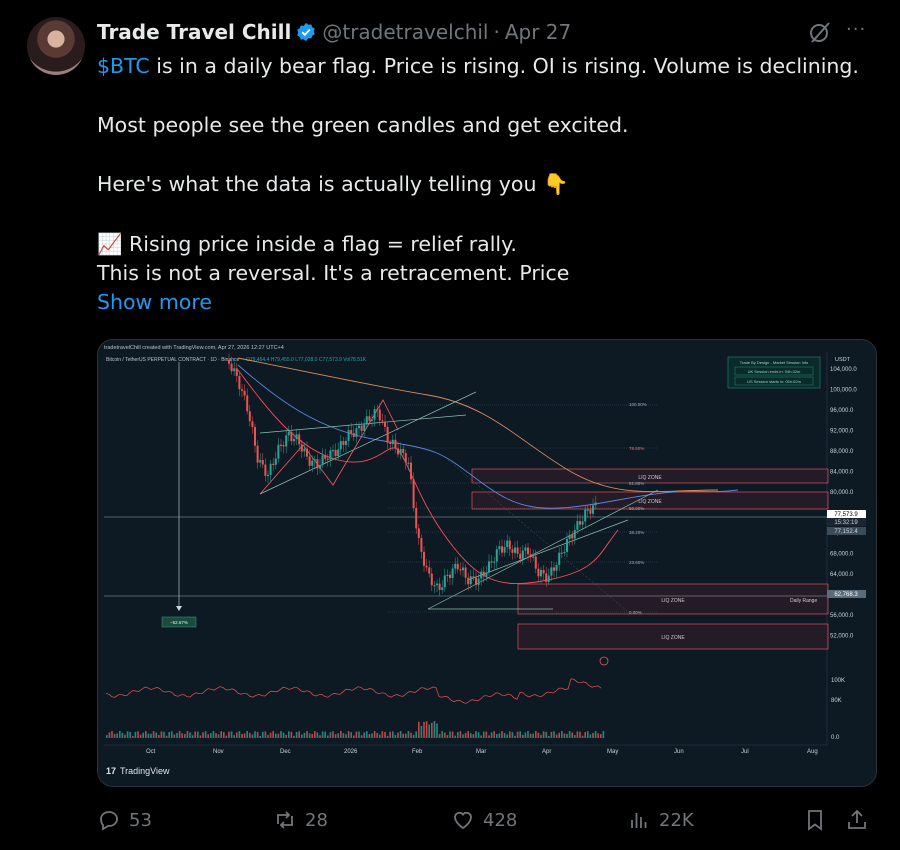 This screenshot has width=900, height=850. I want to click on repost-button: 28, so click(300, 820).